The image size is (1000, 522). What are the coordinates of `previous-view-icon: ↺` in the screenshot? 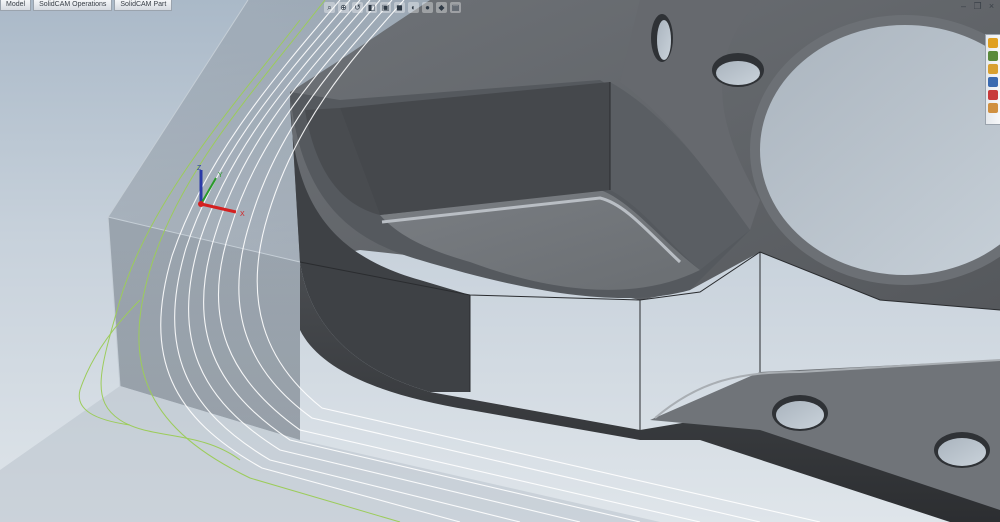 It's located at (357, 7).